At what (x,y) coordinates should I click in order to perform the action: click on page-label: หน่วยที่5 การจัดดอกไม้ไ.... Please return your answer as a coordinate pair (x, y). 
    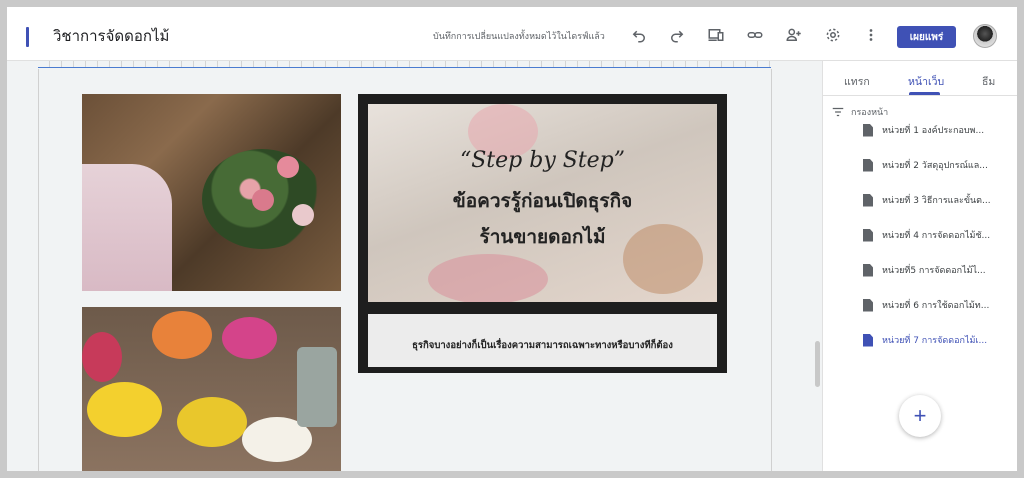
    Looking at the image, I should click on (934, 271).